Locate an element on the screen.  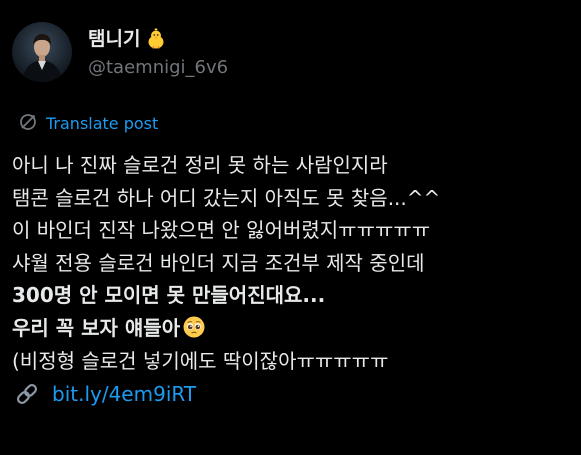
baby-chick-icon is located at coordinates (156, 39).